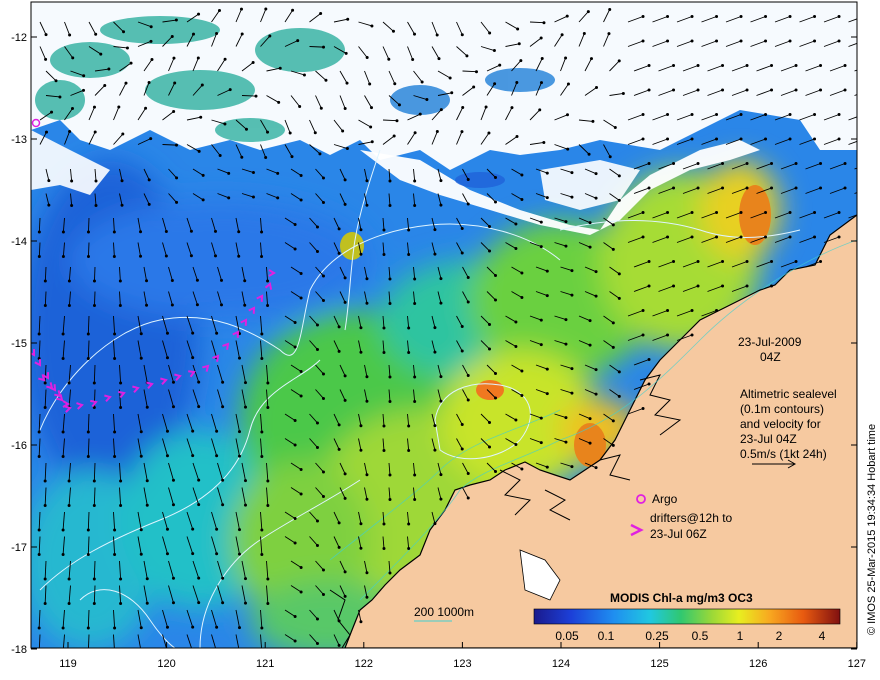 The height and width of the screenshot is (680, 880). Describe the element at coordinates (364, 664) in the screenshot. I see `x-tick-label: 122` at that location.